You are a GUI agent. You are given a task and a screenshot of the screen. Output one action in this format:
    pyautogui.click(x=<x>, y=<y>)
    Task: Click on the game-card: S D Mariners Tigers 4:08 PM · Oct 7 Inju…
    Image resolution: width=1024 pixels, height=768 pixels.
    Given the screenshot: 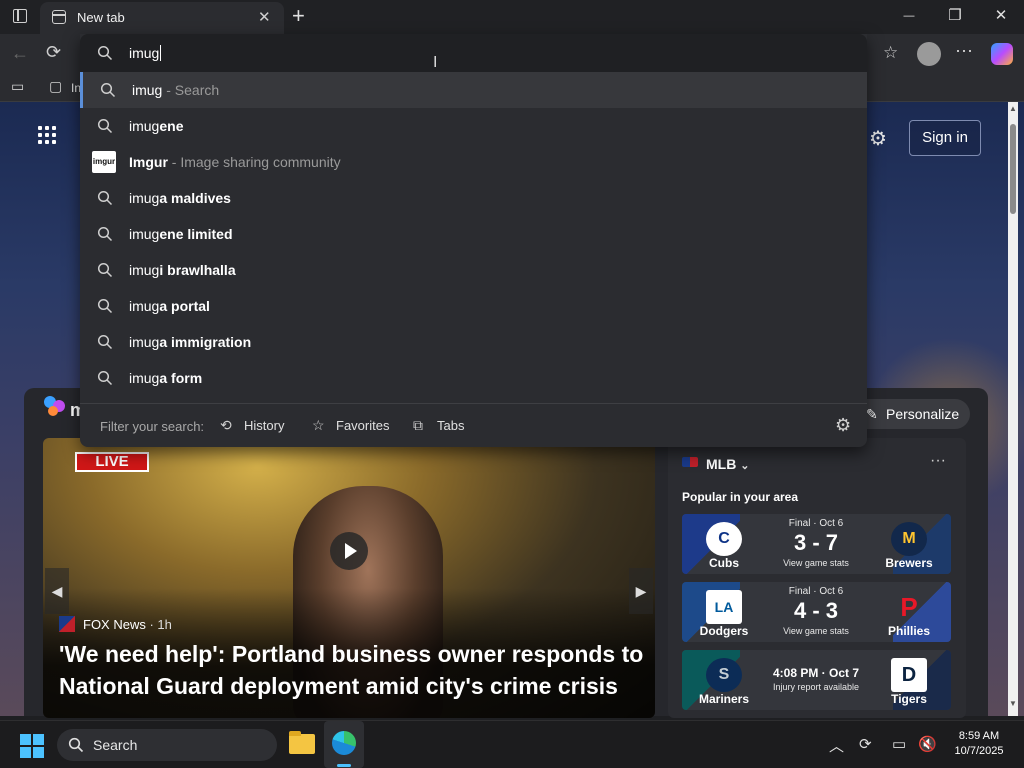 What is the action you would take?
    pyautogui.click(x=816, y=680)
    